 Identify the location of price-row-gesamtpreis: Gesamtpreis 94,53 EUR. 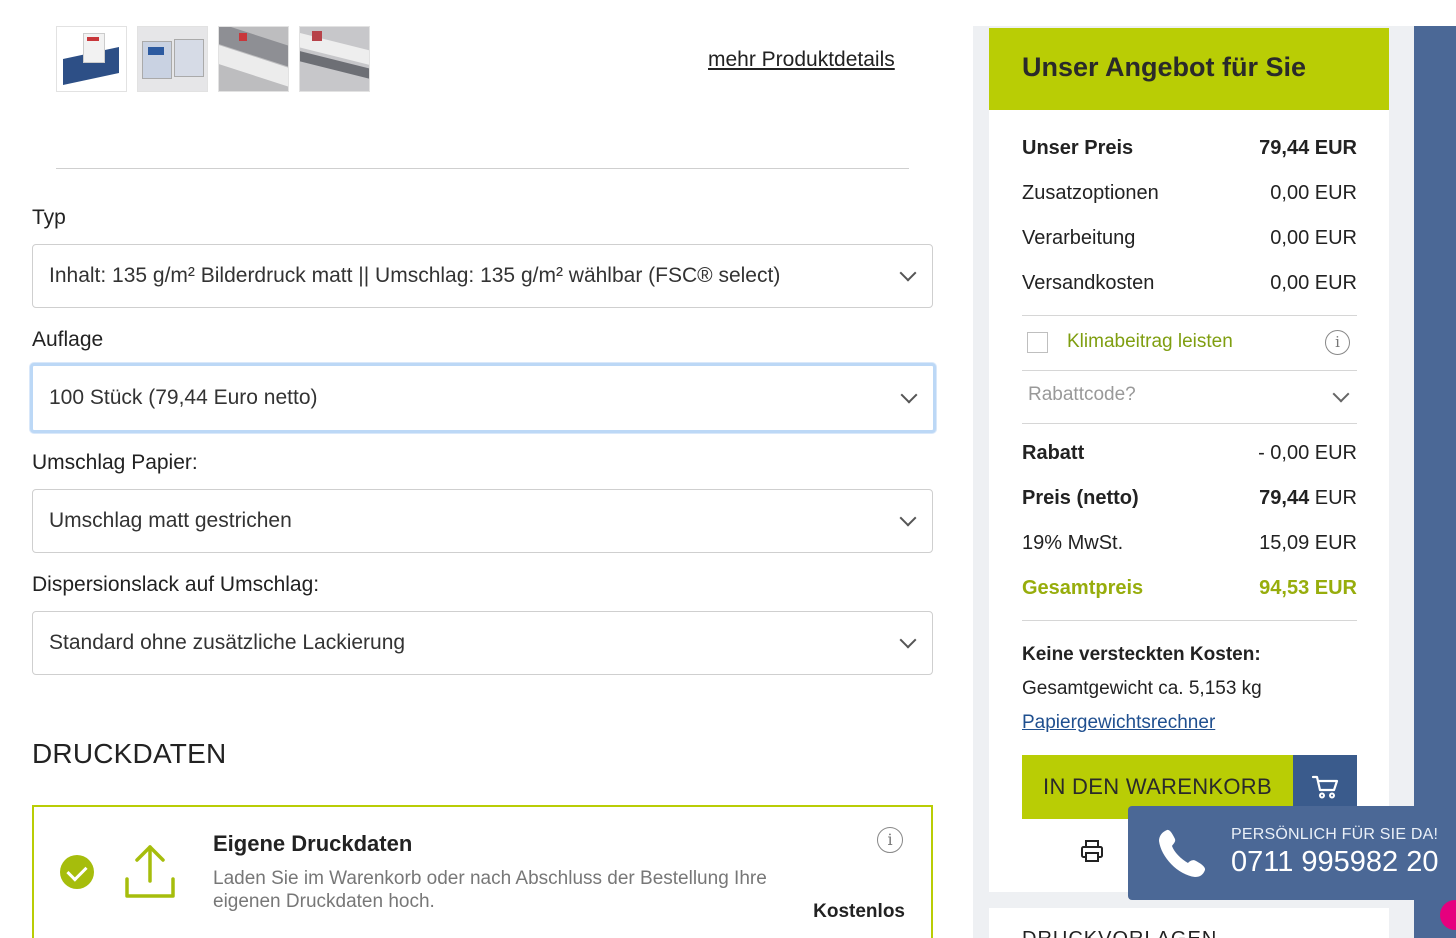
(1189, 588).